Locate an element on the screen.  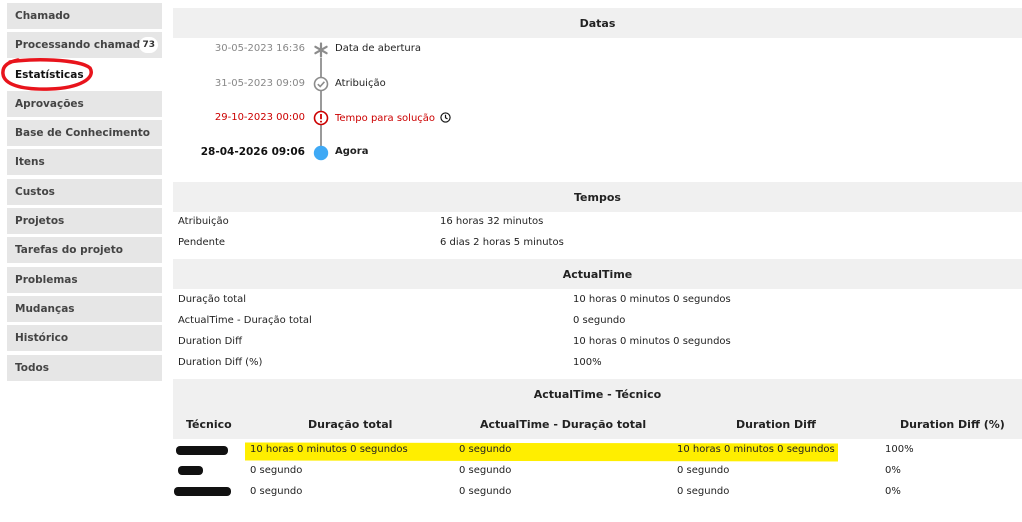
kv-label: Pendente is located at coordinates (202, 242).